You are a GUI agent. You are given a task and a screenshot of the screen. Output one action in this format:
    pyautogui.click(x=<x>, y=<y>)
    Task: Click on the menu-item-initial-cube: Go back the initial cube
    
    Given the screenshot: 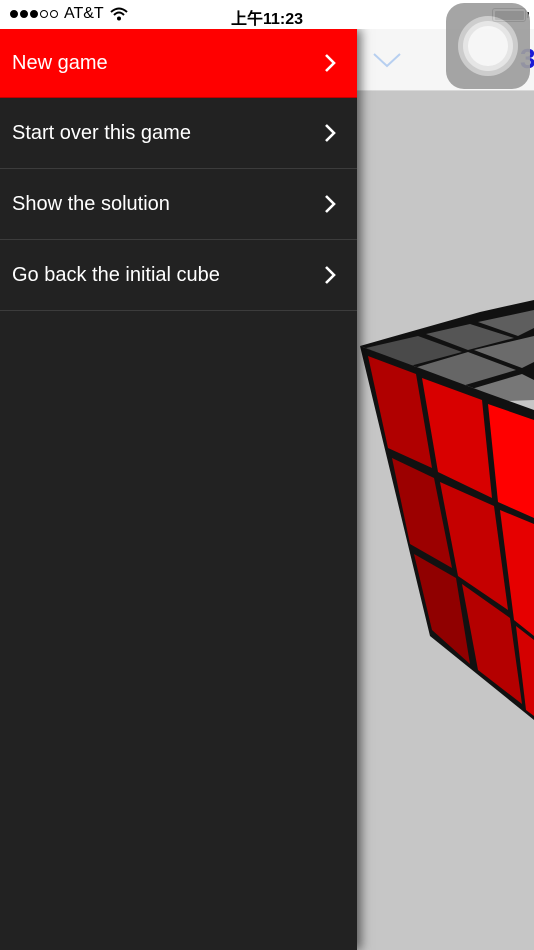 What is the action you would take?
    pyautogui.click(x=178, y=275)
    